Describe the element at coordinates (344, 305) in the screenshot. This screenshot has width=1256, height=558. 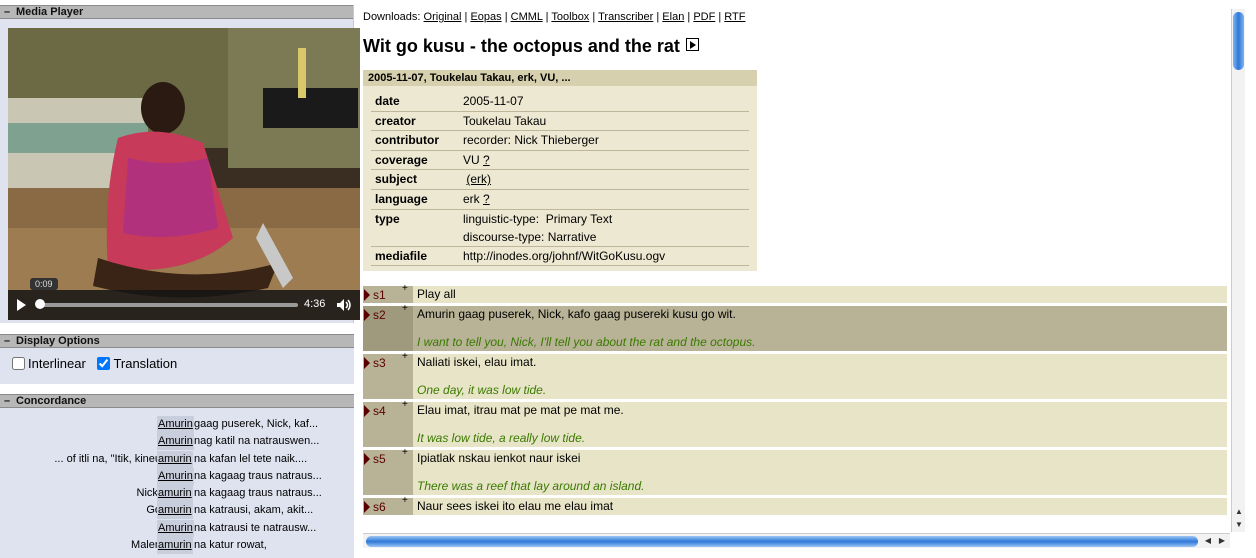
I see `volume-icon` at that location.